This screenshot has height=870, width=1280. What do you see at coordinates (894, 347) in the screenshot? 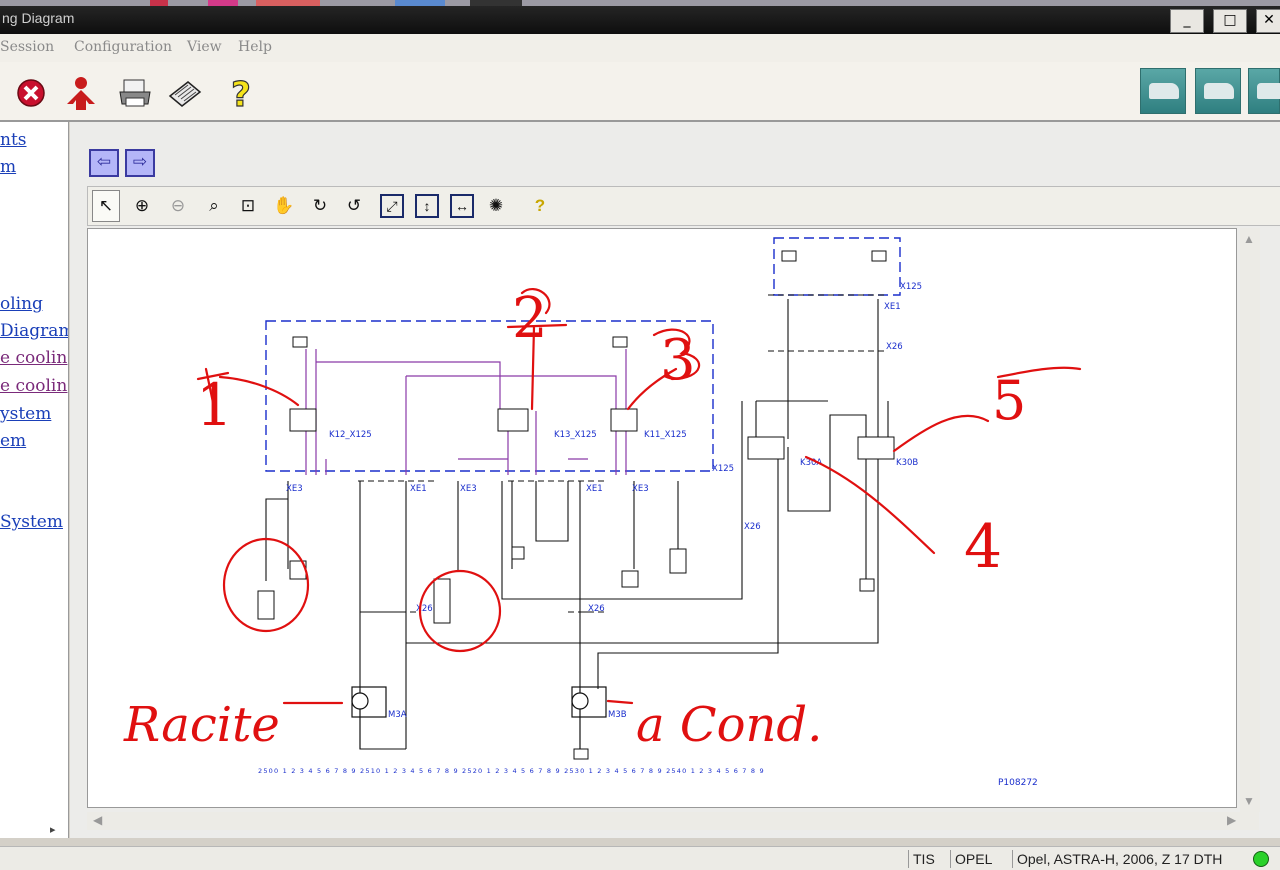
I see `label-x26-top: X26` at bounding box center [894, 347].